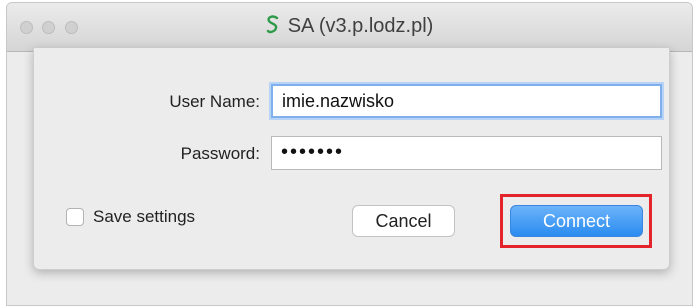 This screenshot has width=693, height=306. Describe the element at coordinates (214, 101) in the screenshot. I see `username-label: User Name:` at that location.